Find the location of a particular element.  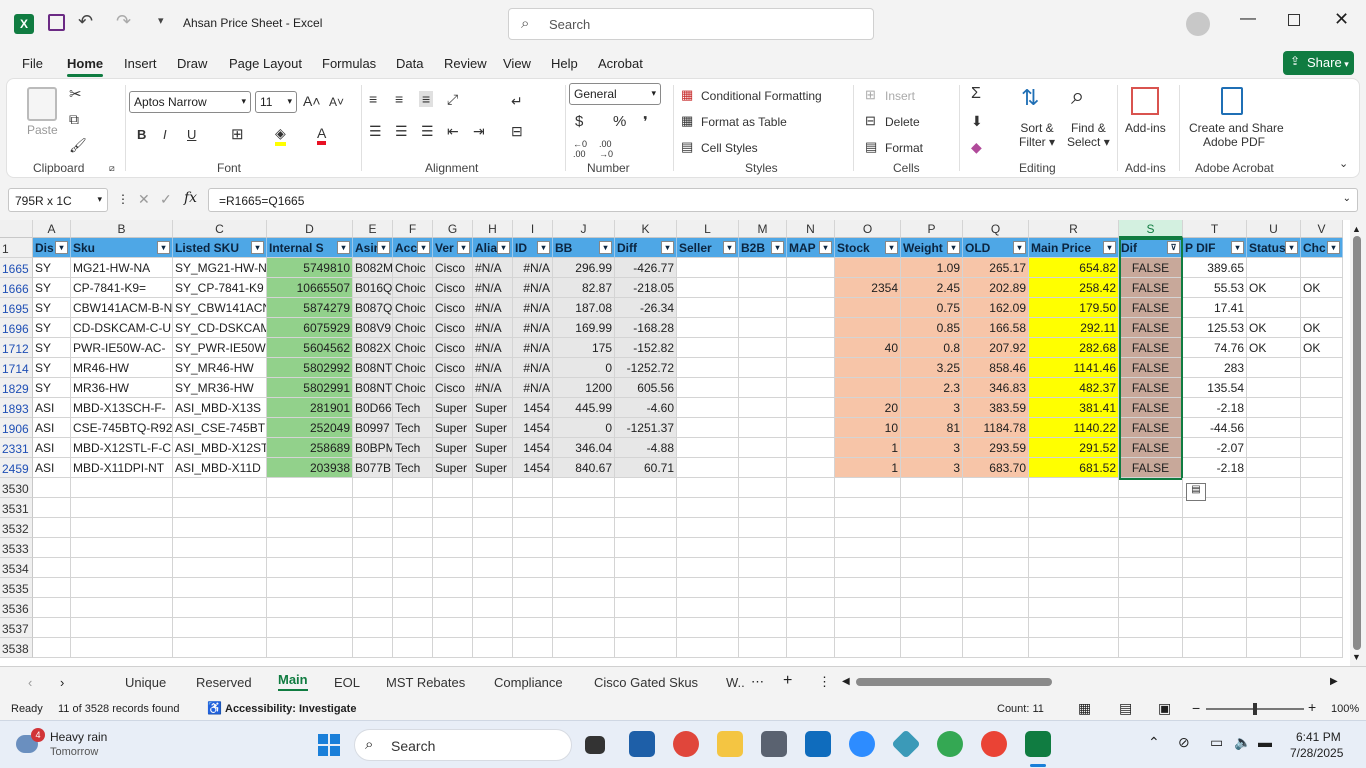

table-cell: 346.04 is located at coordinates (584, 448).